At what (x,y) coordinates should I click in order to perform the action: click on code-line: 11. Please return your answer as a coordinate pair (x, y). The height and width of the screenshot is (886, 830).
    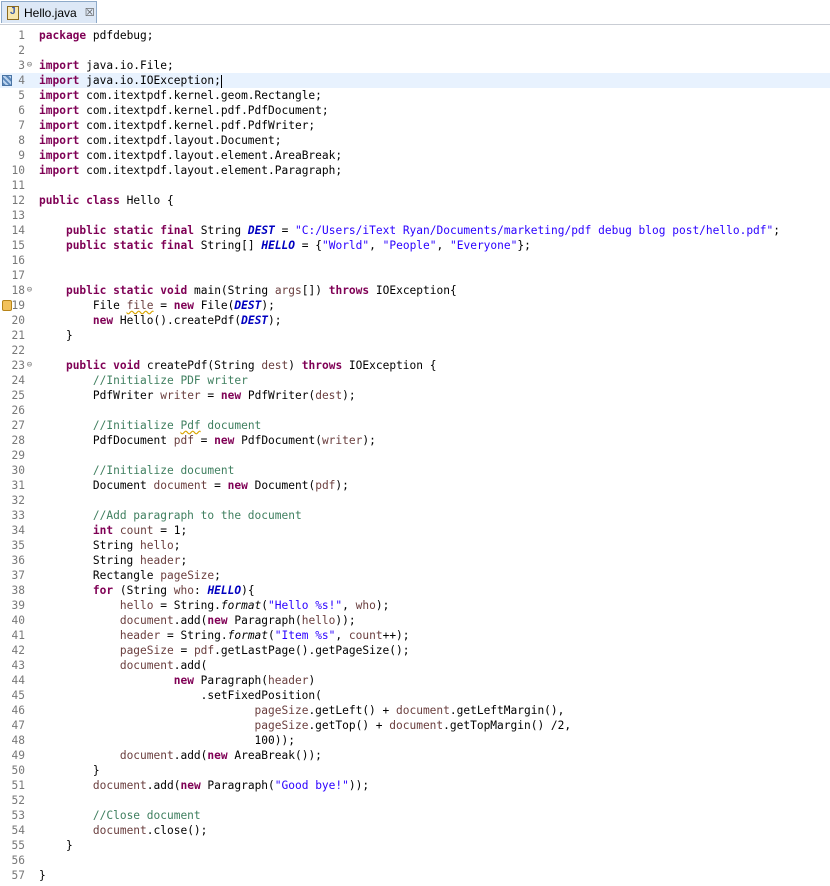
    Looking at the image, I should click on (415, 185).